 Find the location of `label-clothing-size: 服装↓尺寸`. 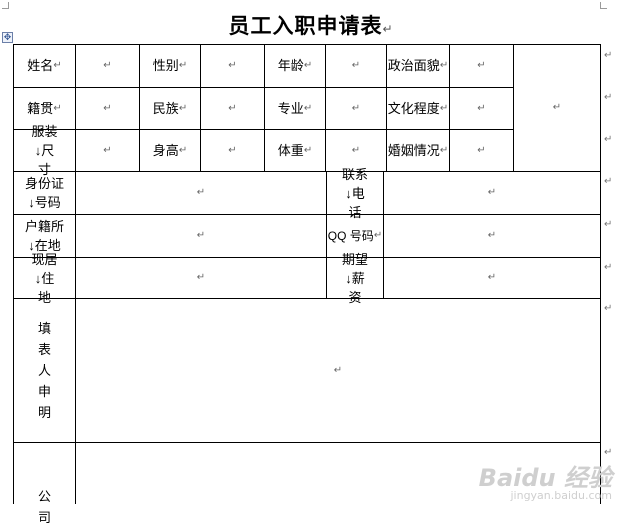

label-clothing-size: 服装↓尺寸 is located at coordinates (44, 150).